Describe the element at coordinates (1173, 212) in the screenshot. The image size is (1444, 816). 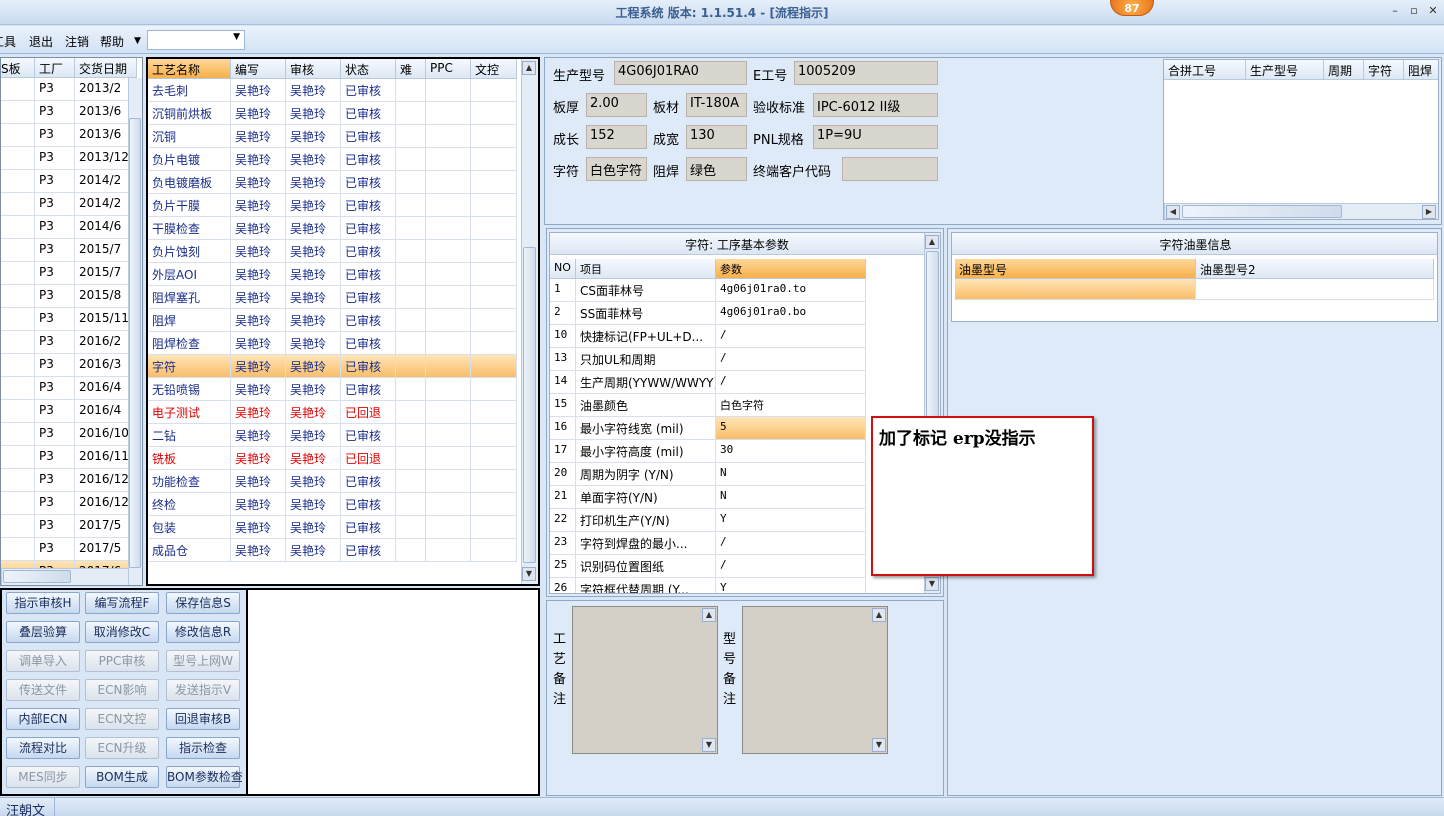
I see `scroll-left-icon: ◀` at that location.